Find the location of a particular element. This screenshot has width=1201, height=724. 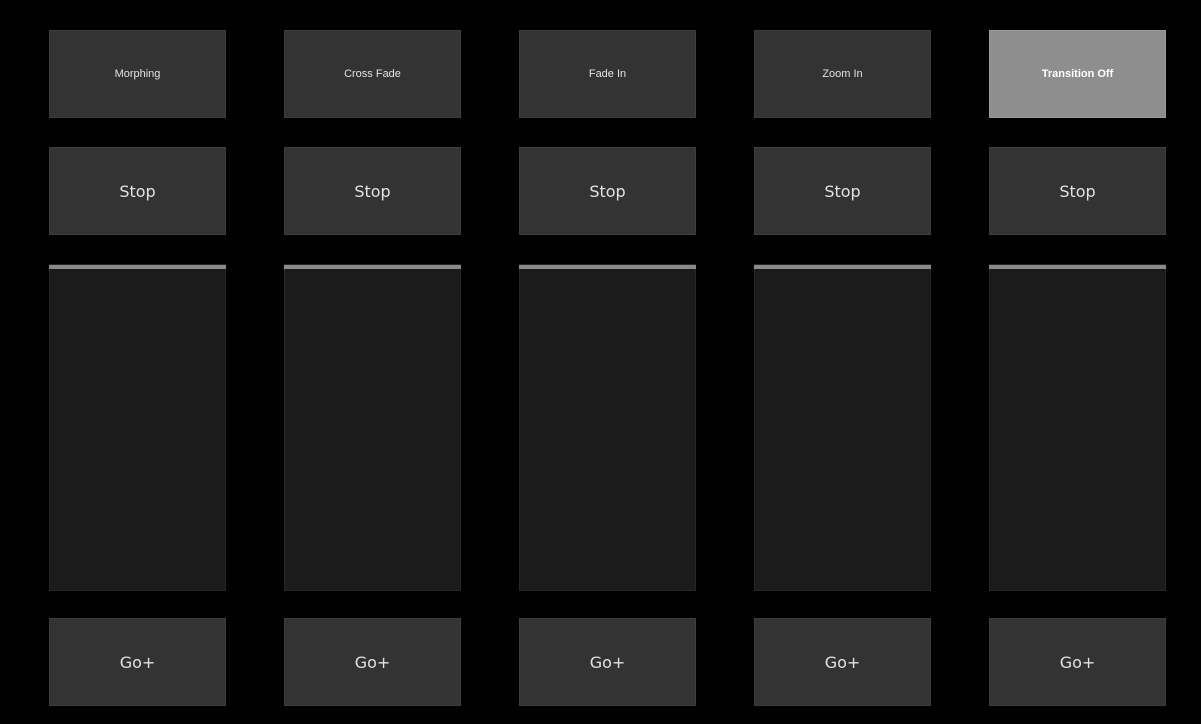

mode-button-zoom-in: Zoom In is located at coordinates (842, 74).